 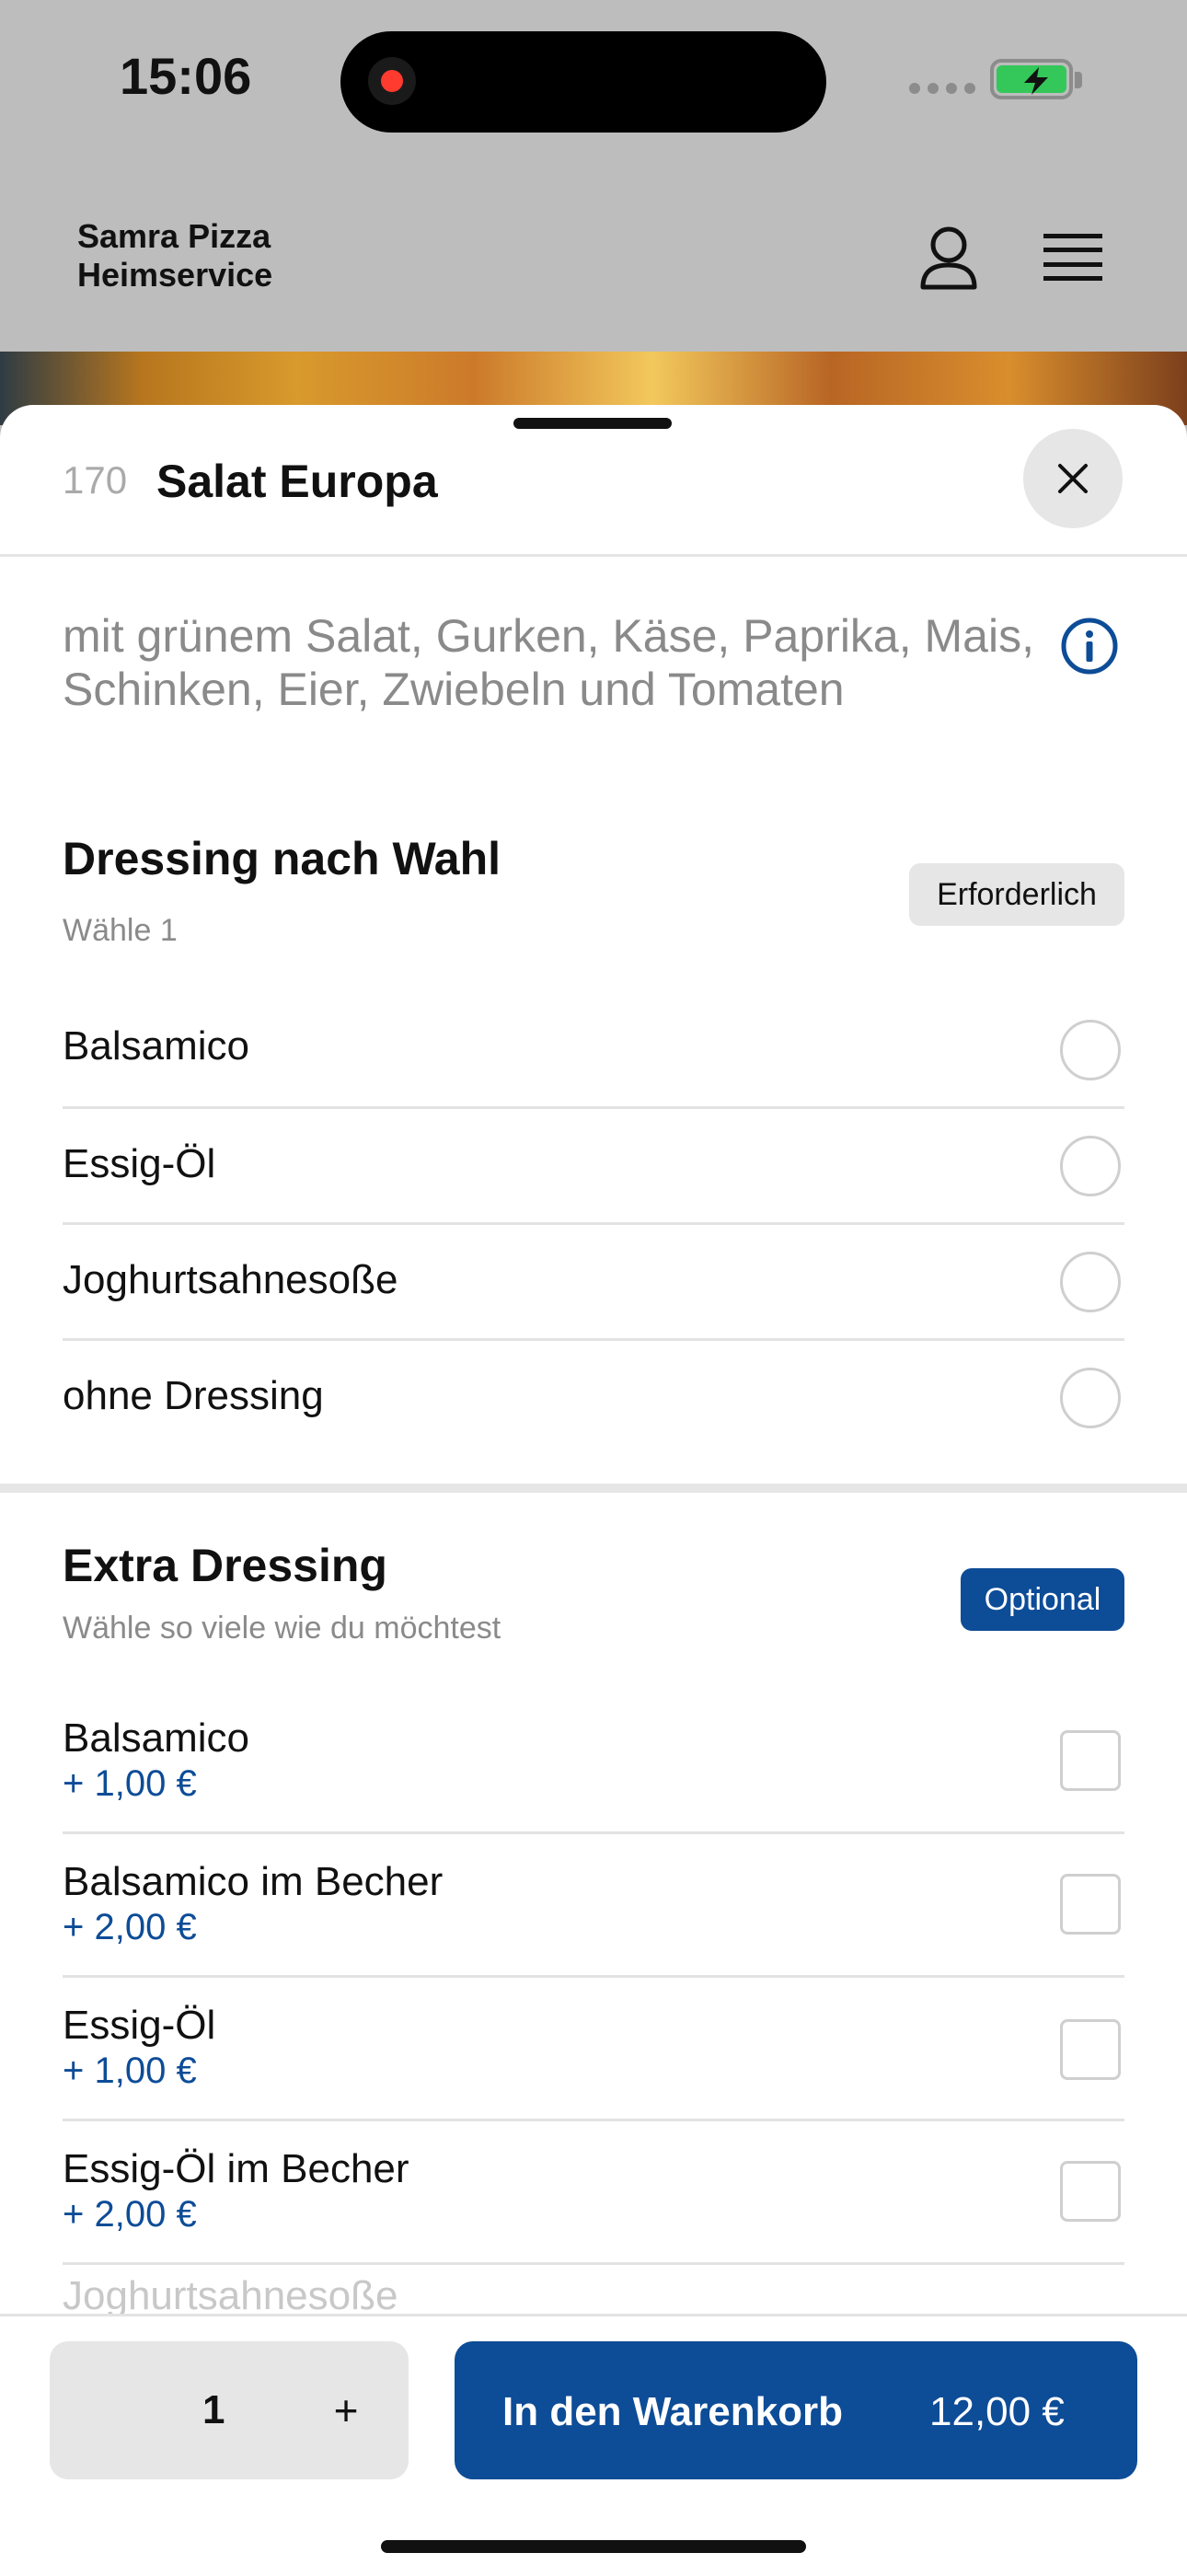 What do you see at coordinates (225, 1565) in the screenshot?
I see `section-title-extra: Extra Dressing` at bounding box center [225, 1565].